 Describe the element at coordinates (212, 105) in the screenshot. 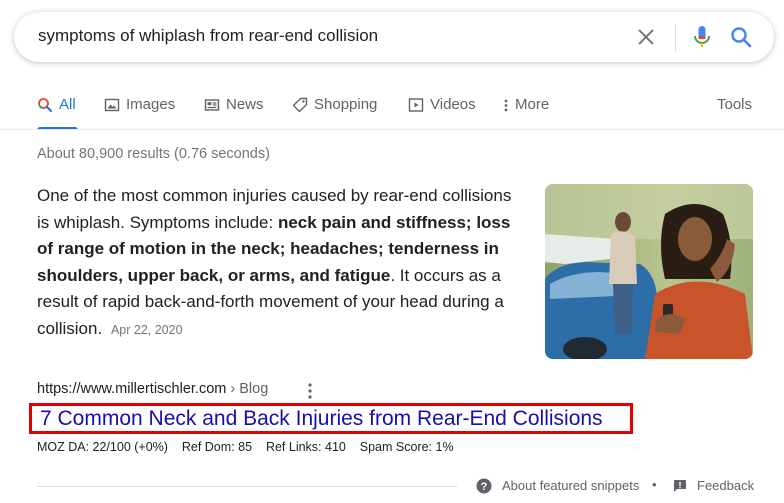

I see `news-icon` at that location.